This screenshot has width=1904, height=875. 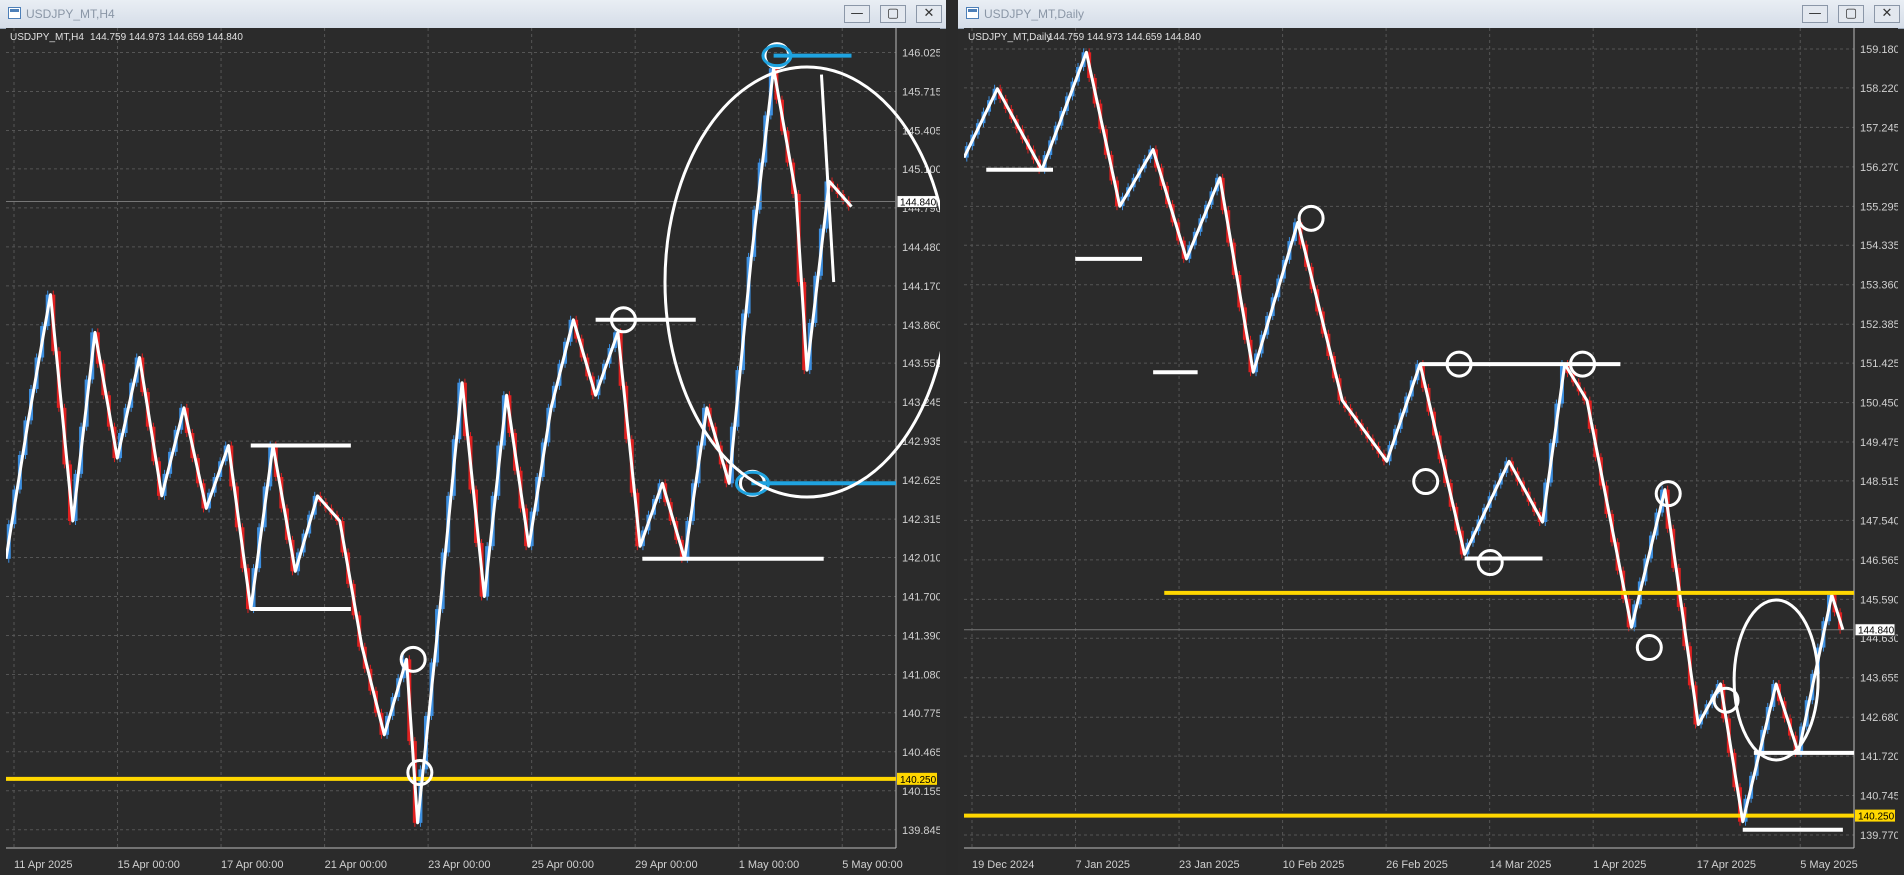 What do you see at coordinates (1879, 679) in the screenshot?
I see `y-tick-label: 143.655` at bounding box center [1879, 679].